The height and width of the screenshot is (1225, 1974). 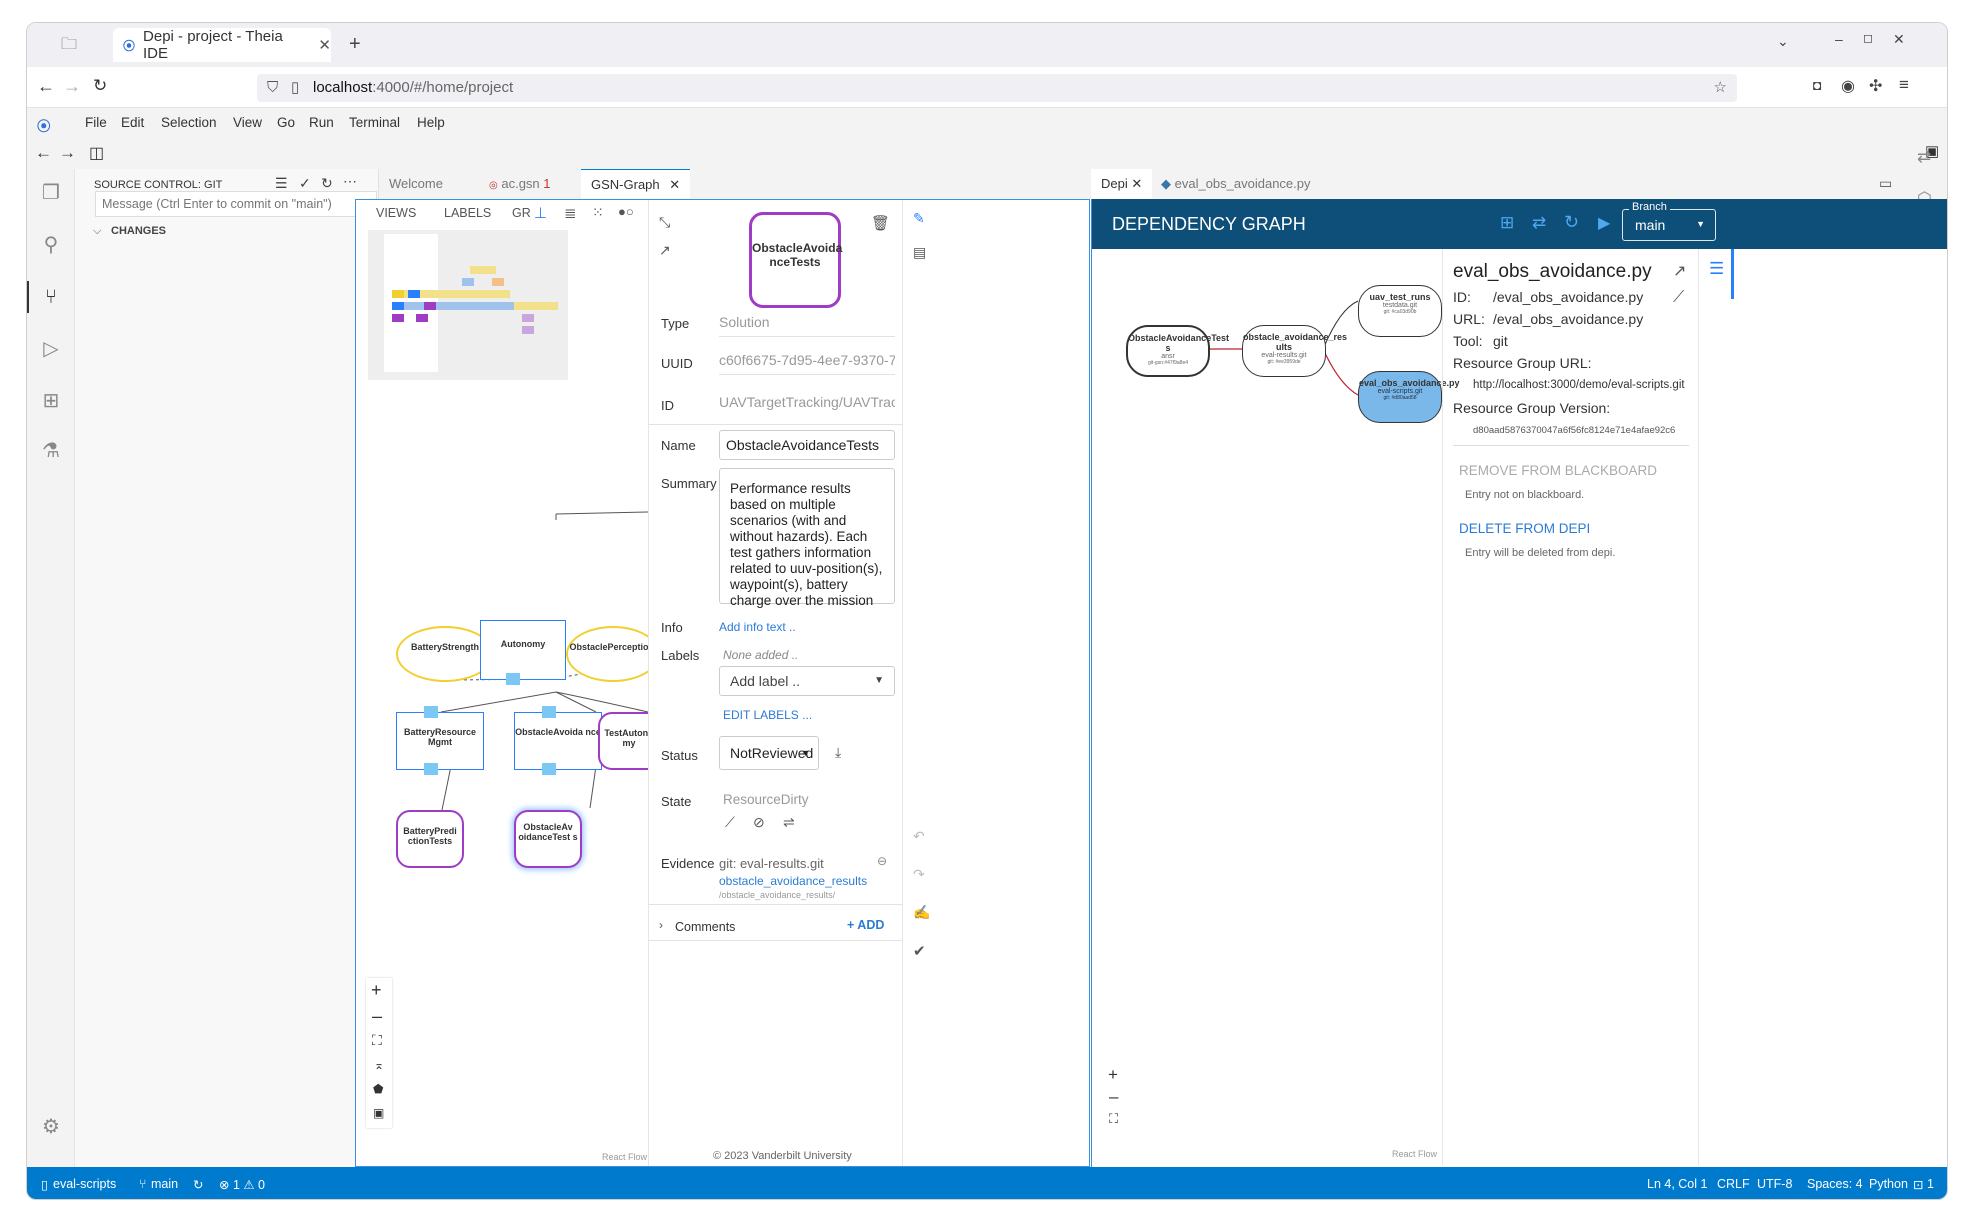 What do you see at coordinates (1243, 184) in the screenshot?
I see `tab-eval-obs: ◆ eval_obs_avoidance.py` at bounding box center [1243, 184].